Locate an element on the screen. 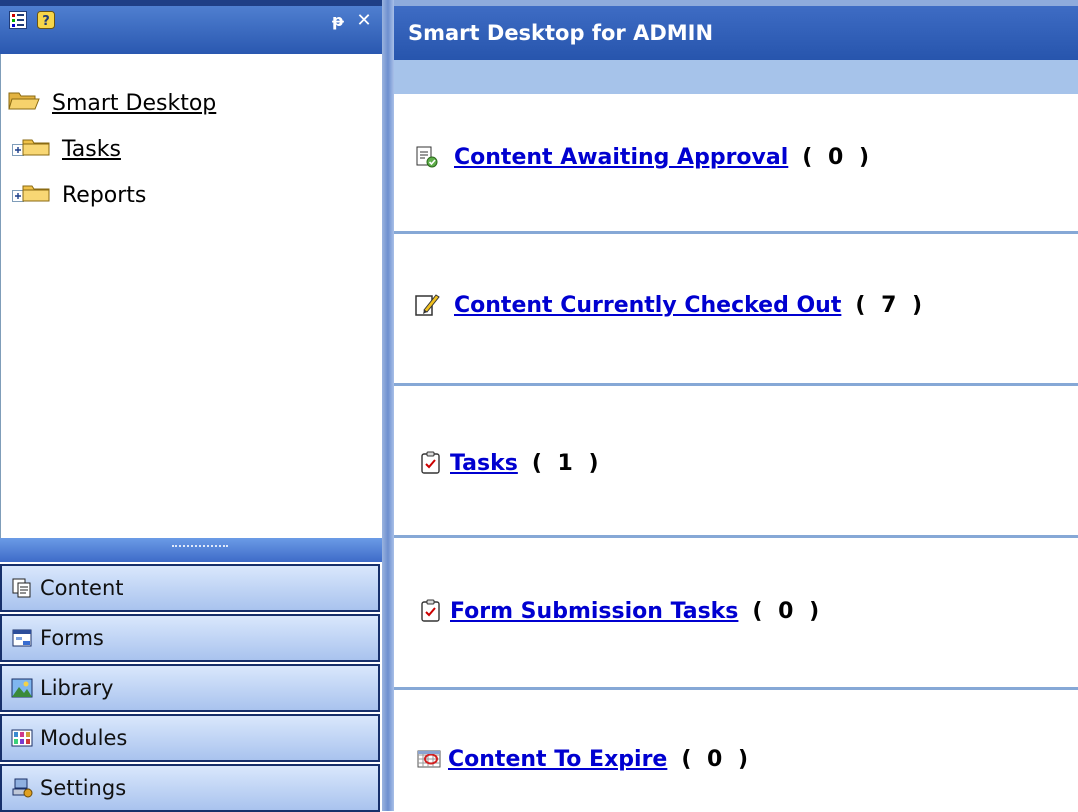 This screenshot has width=1078, height=812. summary-row: Tasks ( 1 ) is located at coordinates (510, 463).